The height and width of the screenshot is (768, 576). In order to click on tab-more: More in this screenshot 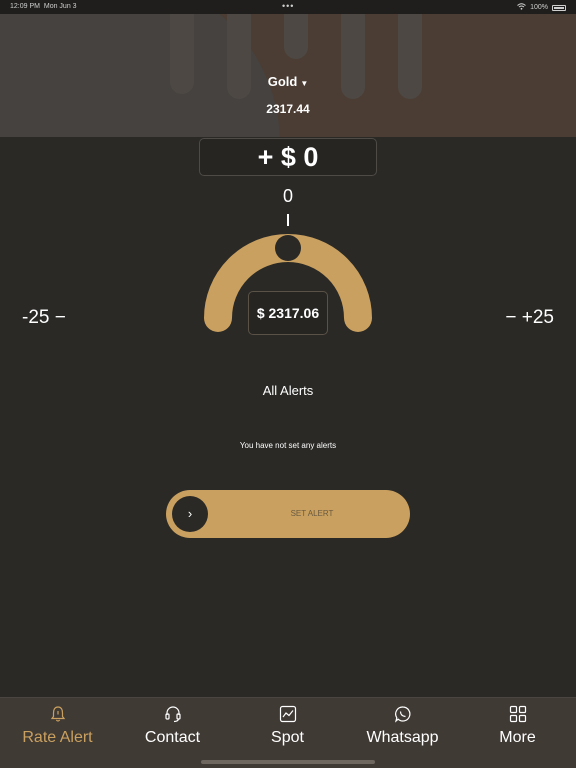, I will do `click(517, 733)`.